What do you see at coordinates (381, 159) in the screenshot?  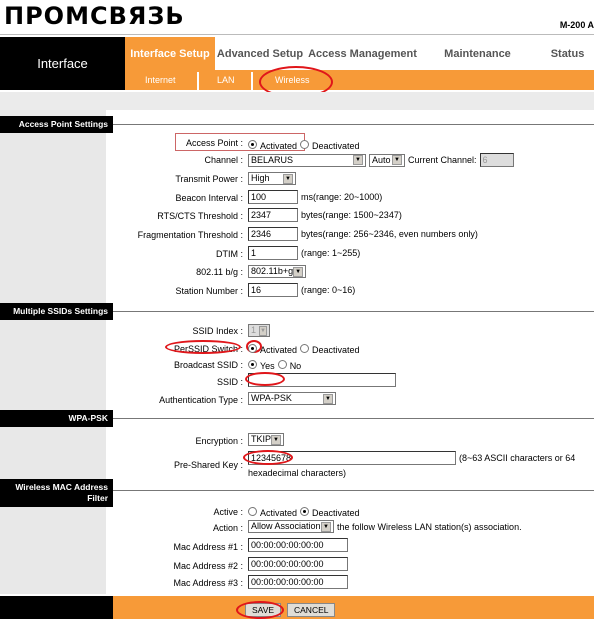 I see `select-value: Auto` at bounding box center [381, 159].